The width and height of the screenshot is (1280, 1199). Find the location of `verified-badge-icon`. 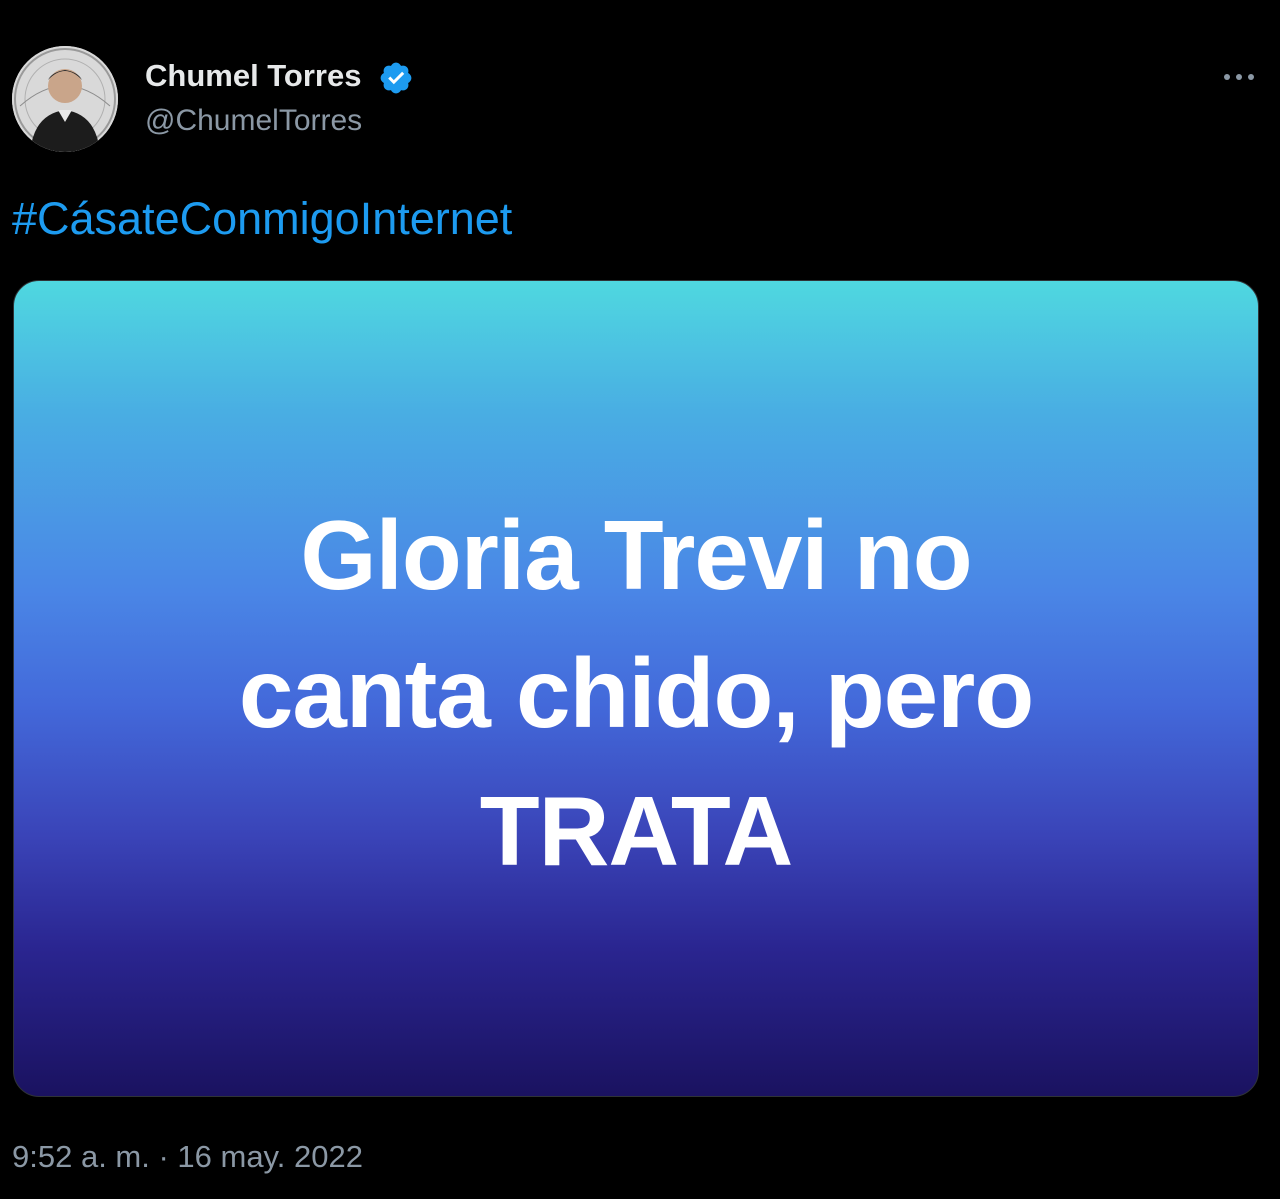

verified-badge-icon is located at coordinates (396, 78).